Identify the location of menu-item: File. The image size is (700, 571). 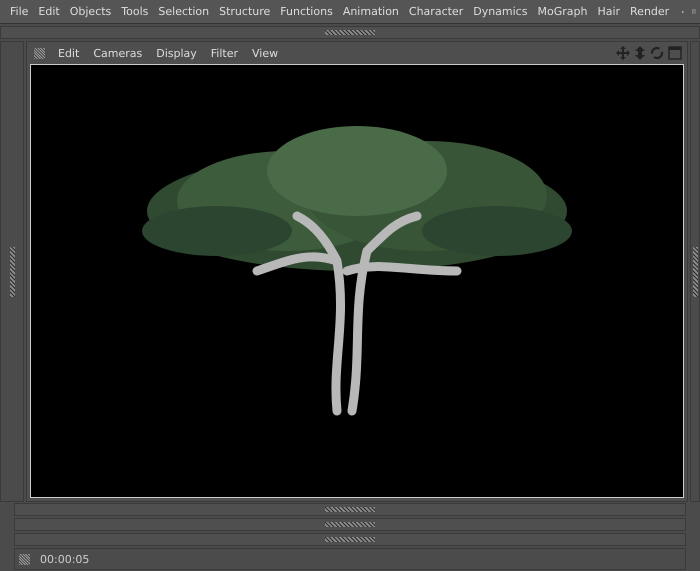
(19, 11).